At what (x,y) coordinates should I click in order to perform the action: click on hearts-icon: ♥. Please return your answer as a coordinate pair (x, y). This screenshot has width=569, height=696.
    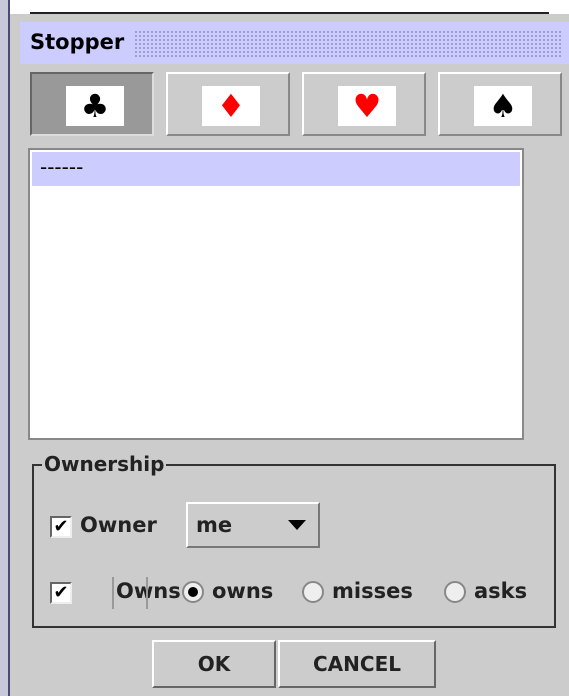
    Looking at the image, I should click on (367, 106).